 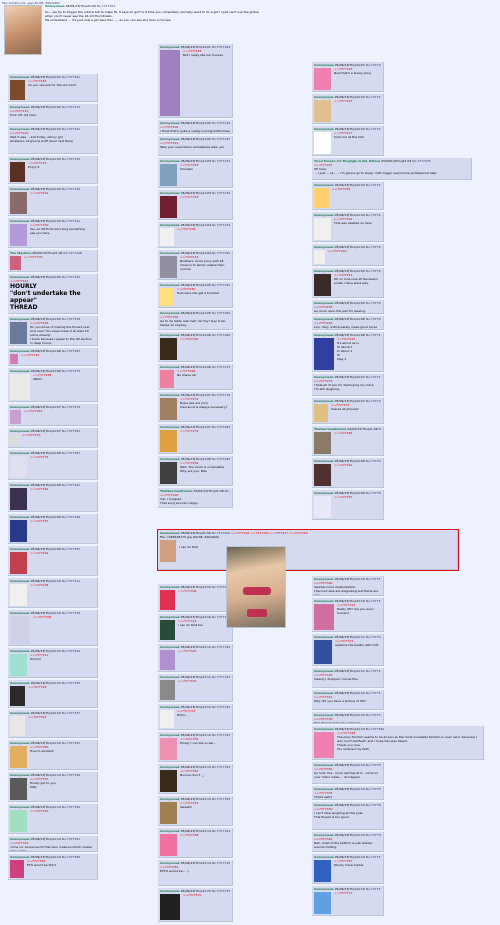 I want to click on post-number: No.7377276, so click(x=71, y=407).